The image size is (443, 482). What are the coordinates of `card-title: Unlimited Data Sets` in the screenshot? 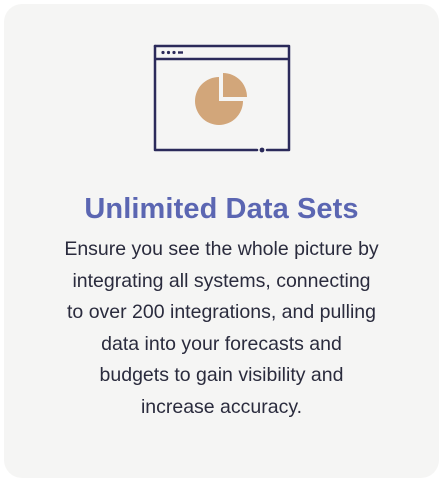 It's located at (221, 209).